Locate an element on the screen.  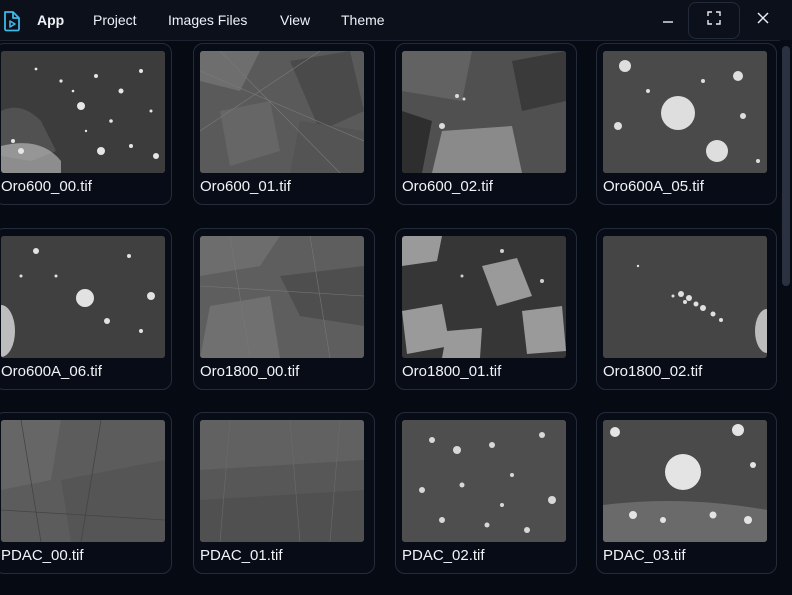
image-card: Oro600_01.tif is located at coordinates (284, 124).